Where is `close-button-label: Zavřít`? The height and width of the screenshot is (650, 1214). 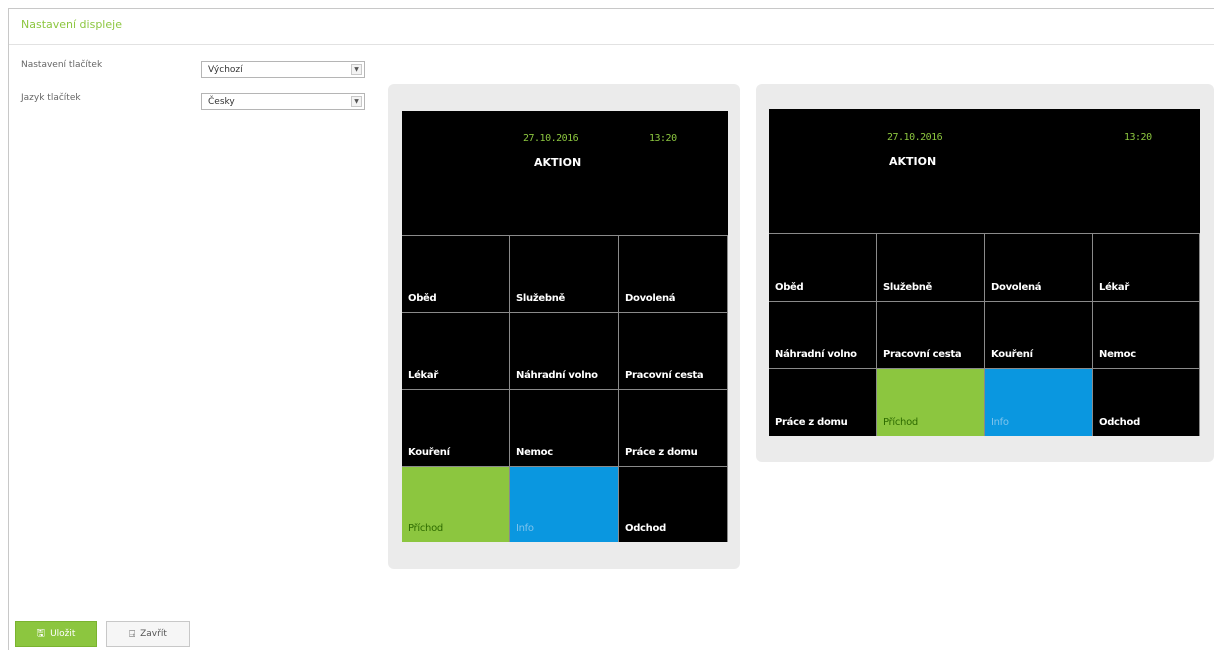 close-button-label: Zavřít is located at coordinates (153, 634).